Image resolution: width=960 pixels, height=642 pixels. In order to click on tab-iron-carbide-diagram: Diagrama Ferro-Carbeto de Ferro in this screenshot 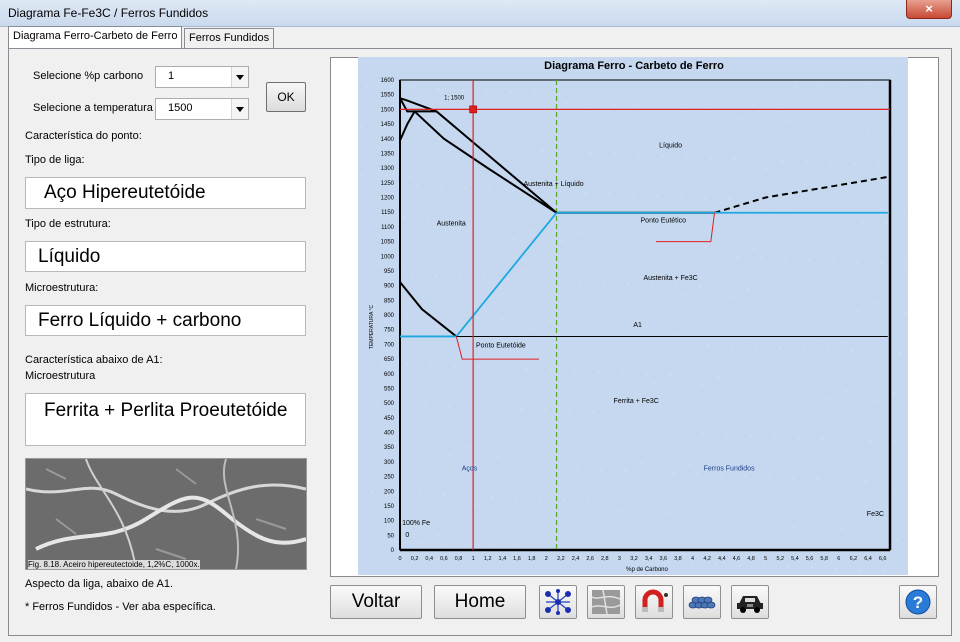, I will do `click(95, 37)`.